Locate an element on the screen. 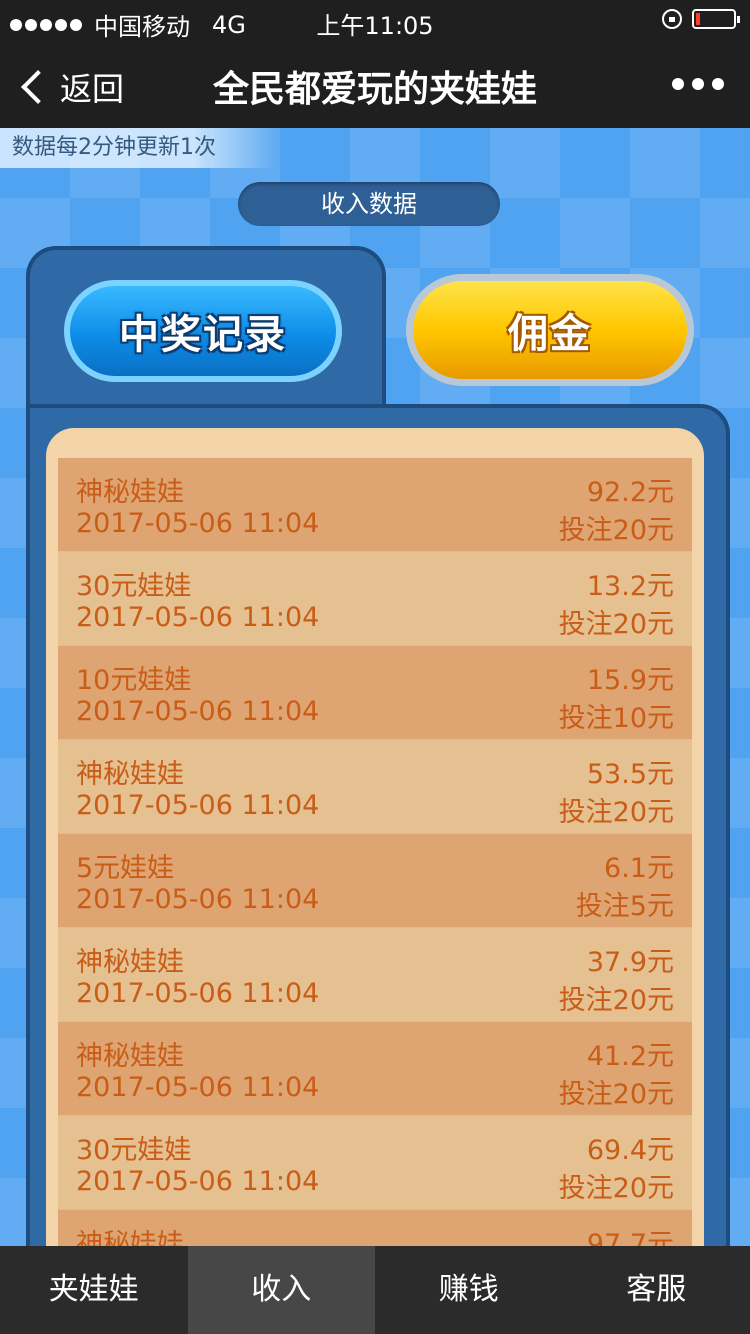 The image size is (750, 1334). record-amount: 69.4元 is located at coordinates (630, 1150).